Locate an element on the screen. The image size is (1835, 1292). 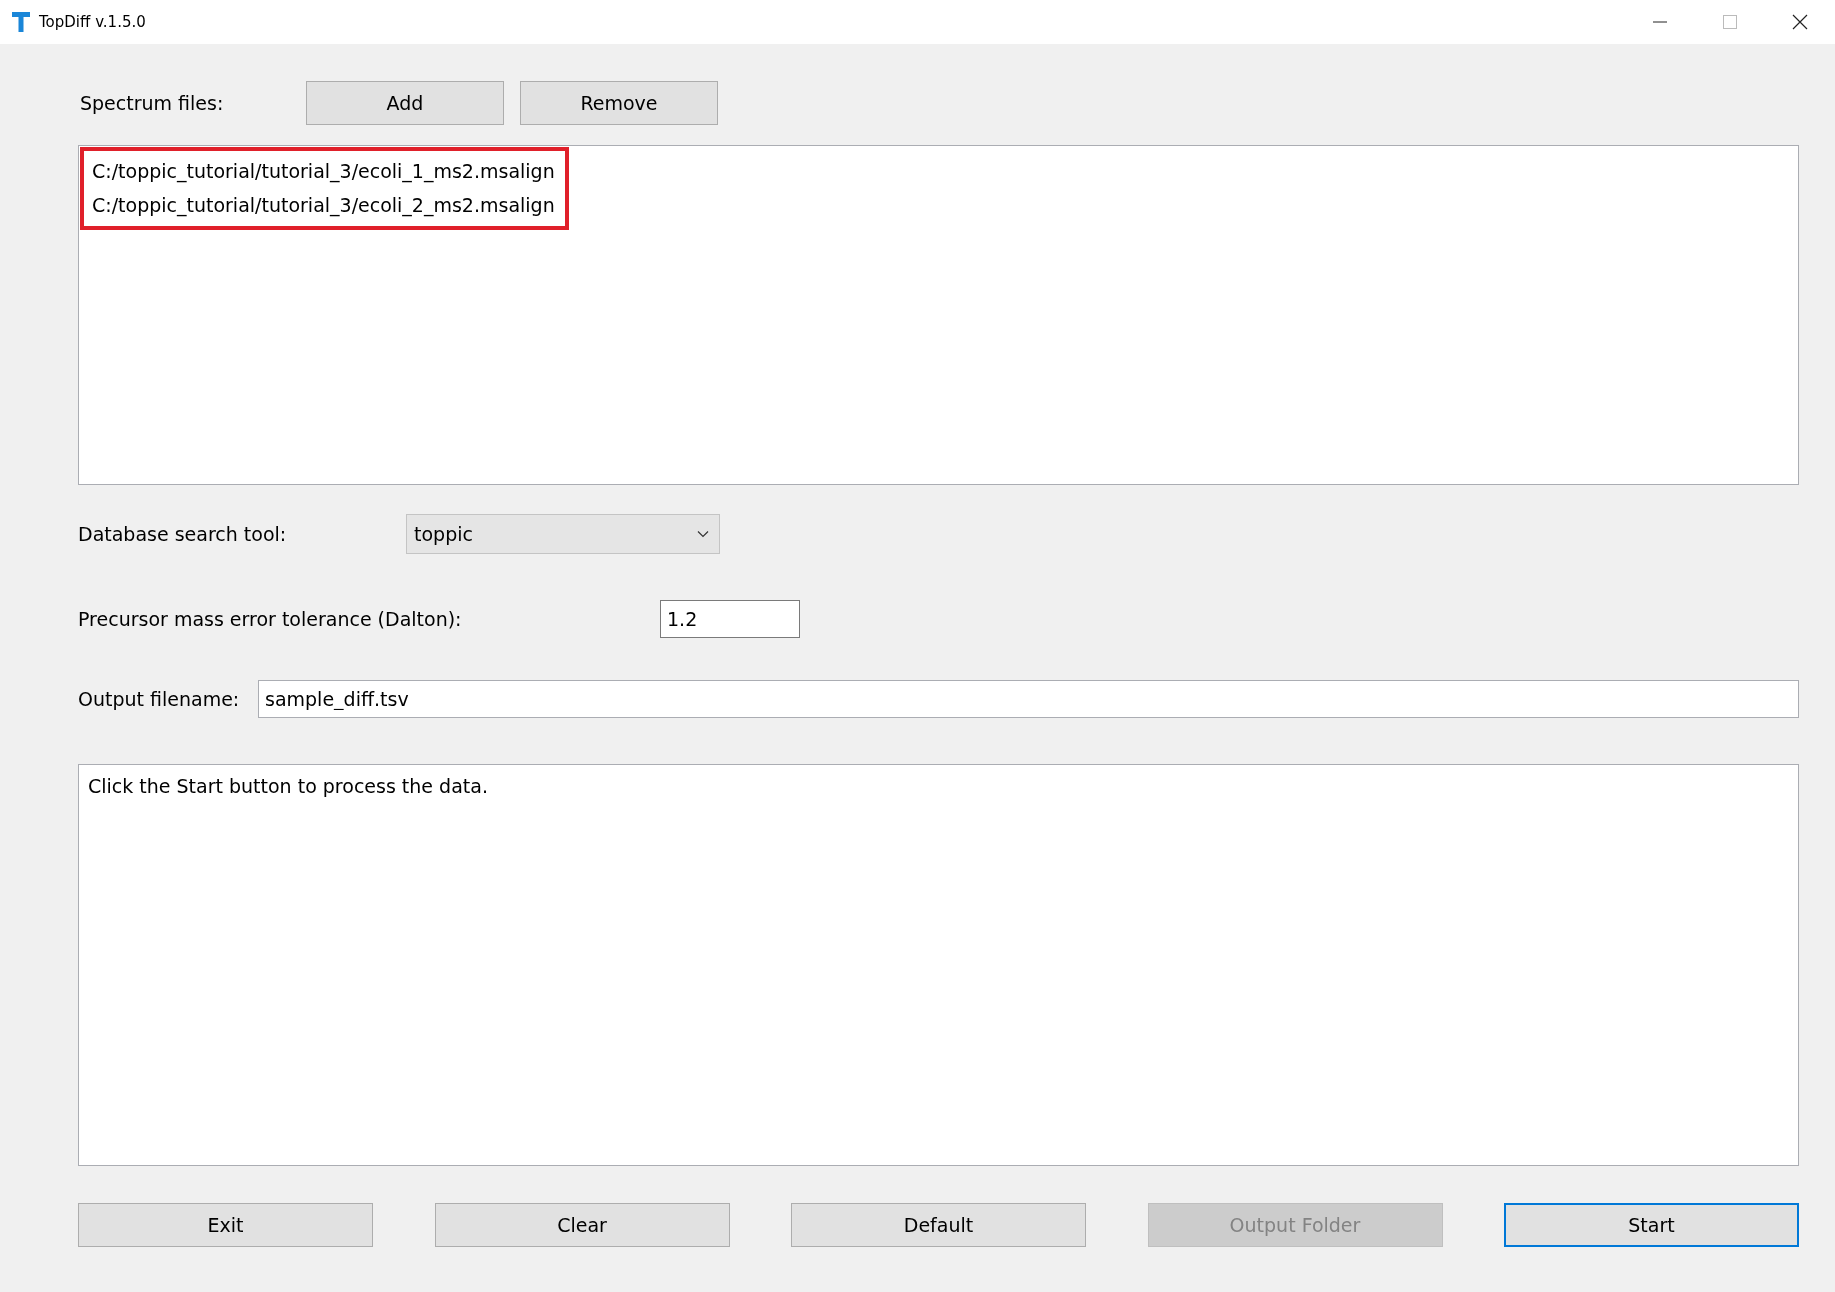
action-button: Default is located at coordinates (938, 1225).